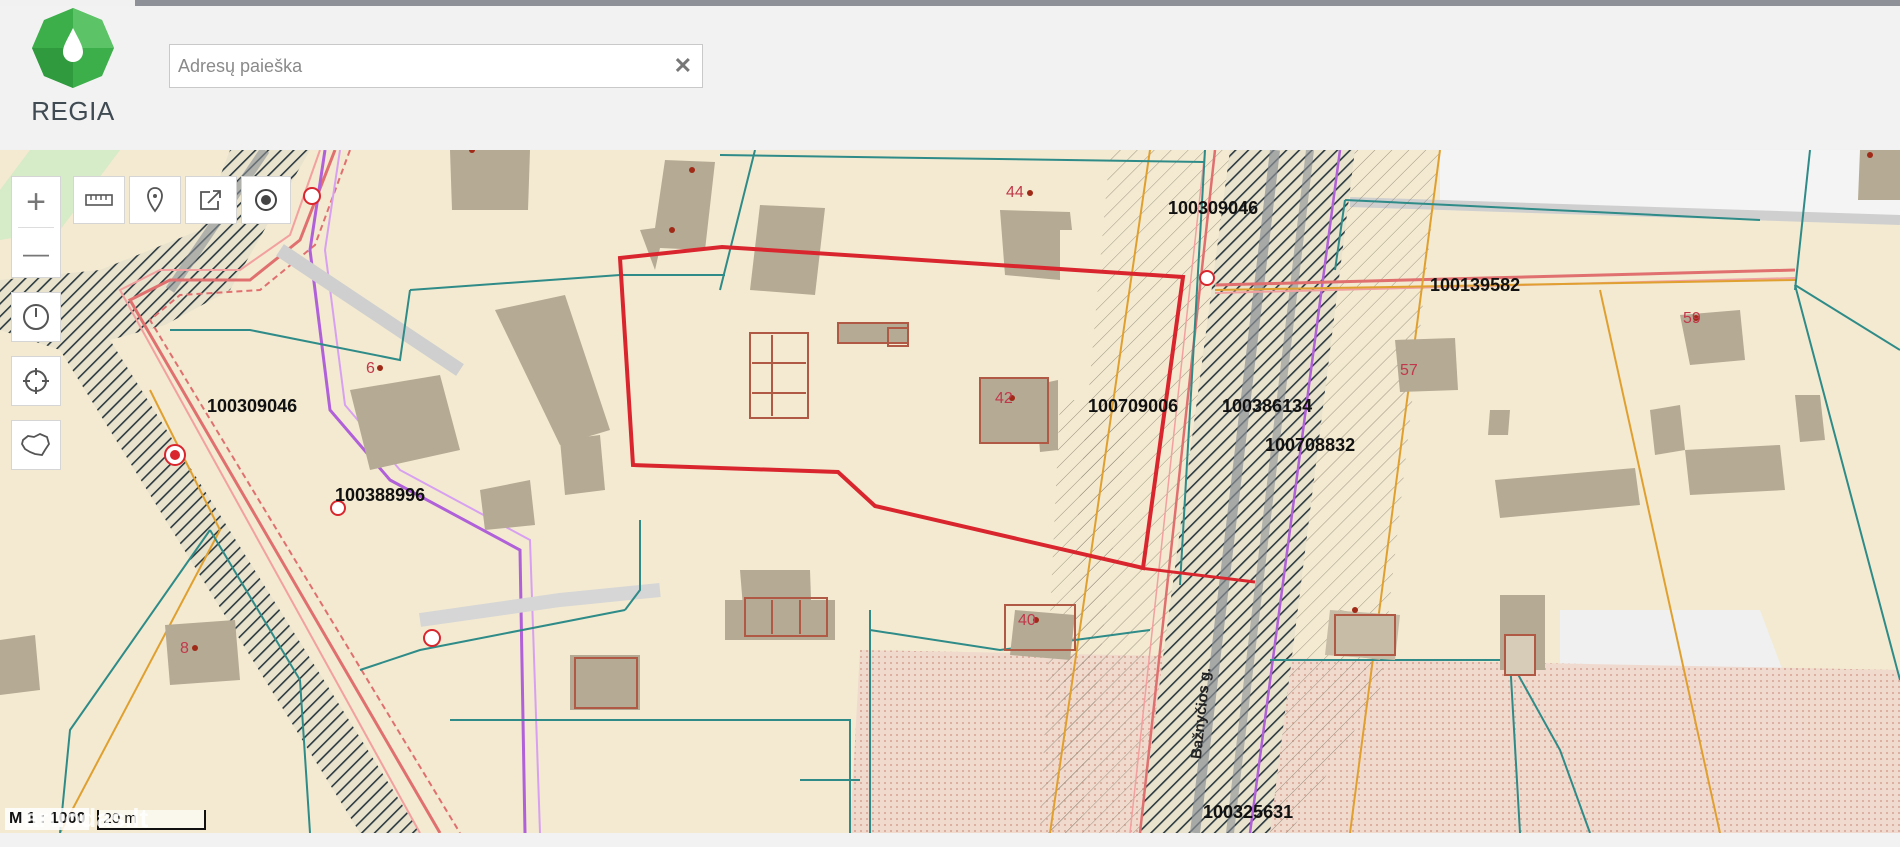 This screenshot has width=1900, height=847. Describe the element at coordinates (683, 66) in the screenshot. I see `clear-search-icon: ✕` at that location.